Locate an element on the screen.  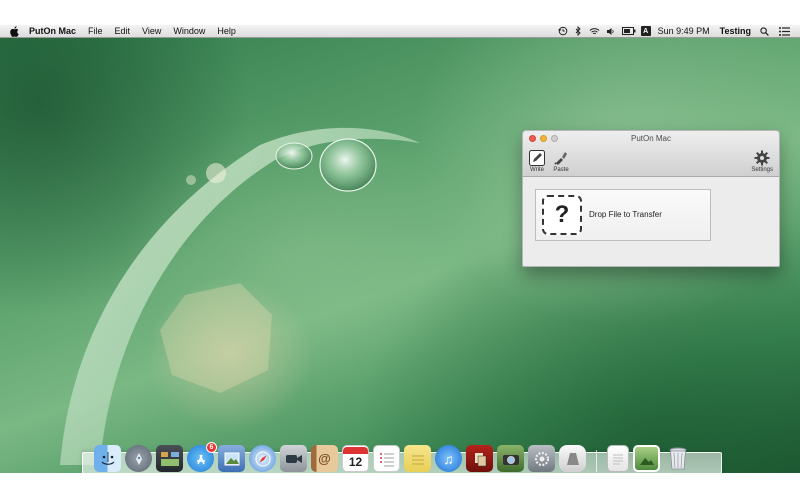
paste-button: Paste is located at coordinates (561, 161).